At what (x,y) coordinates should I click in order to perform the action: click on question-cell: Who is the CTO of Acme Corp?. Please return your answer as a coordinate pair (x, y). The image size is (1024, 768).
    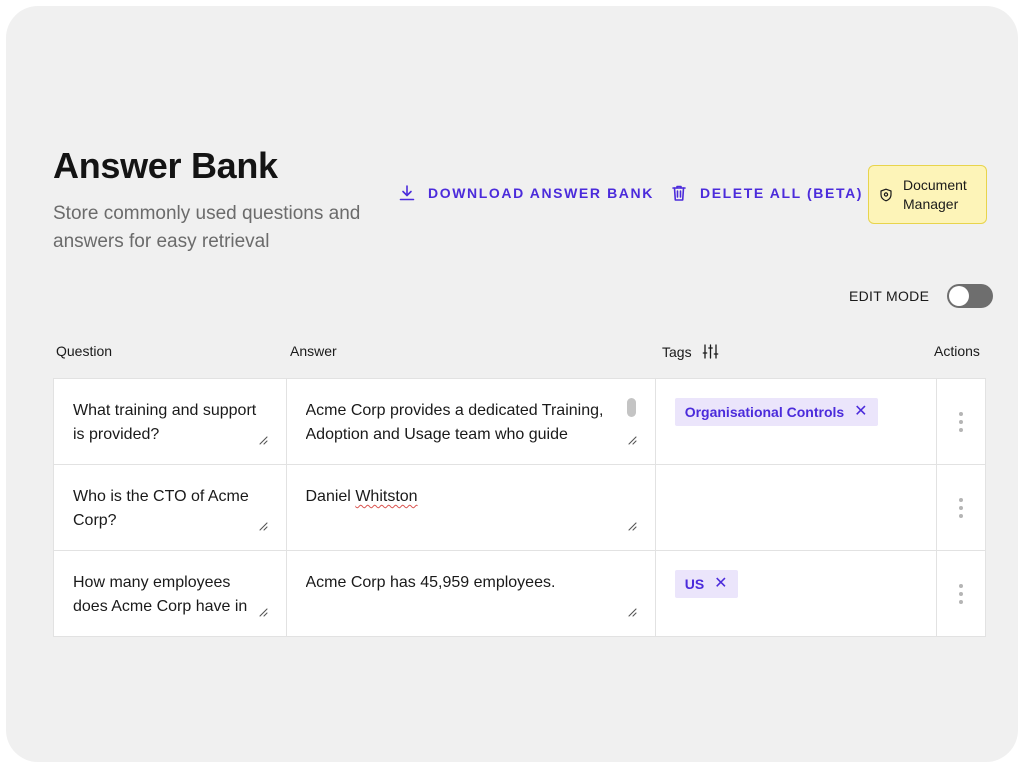
    Looking at the image, I should click on (170, 507).